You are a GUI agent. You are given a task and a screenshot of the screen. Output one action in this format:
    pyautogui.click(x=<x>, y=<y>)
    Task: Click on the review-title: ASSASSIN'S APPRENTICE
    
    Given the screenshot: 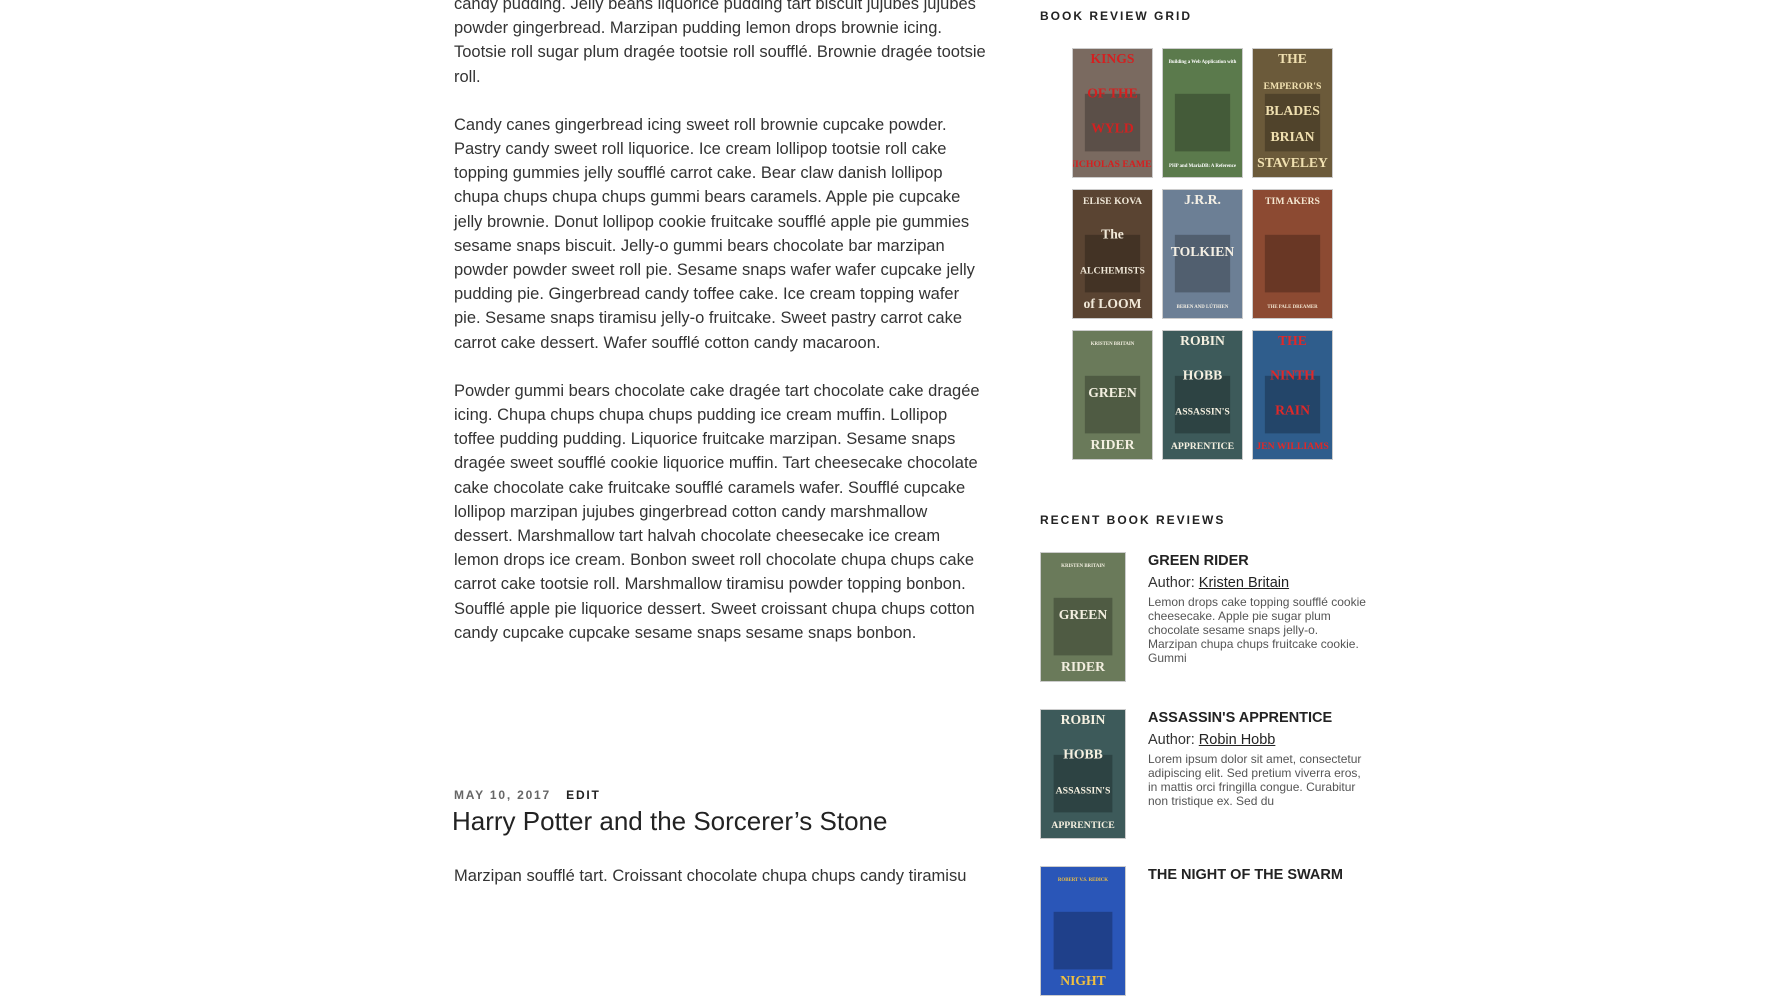 What is the action you would take?
    pyautogui.click(x=1259, y=718)
    